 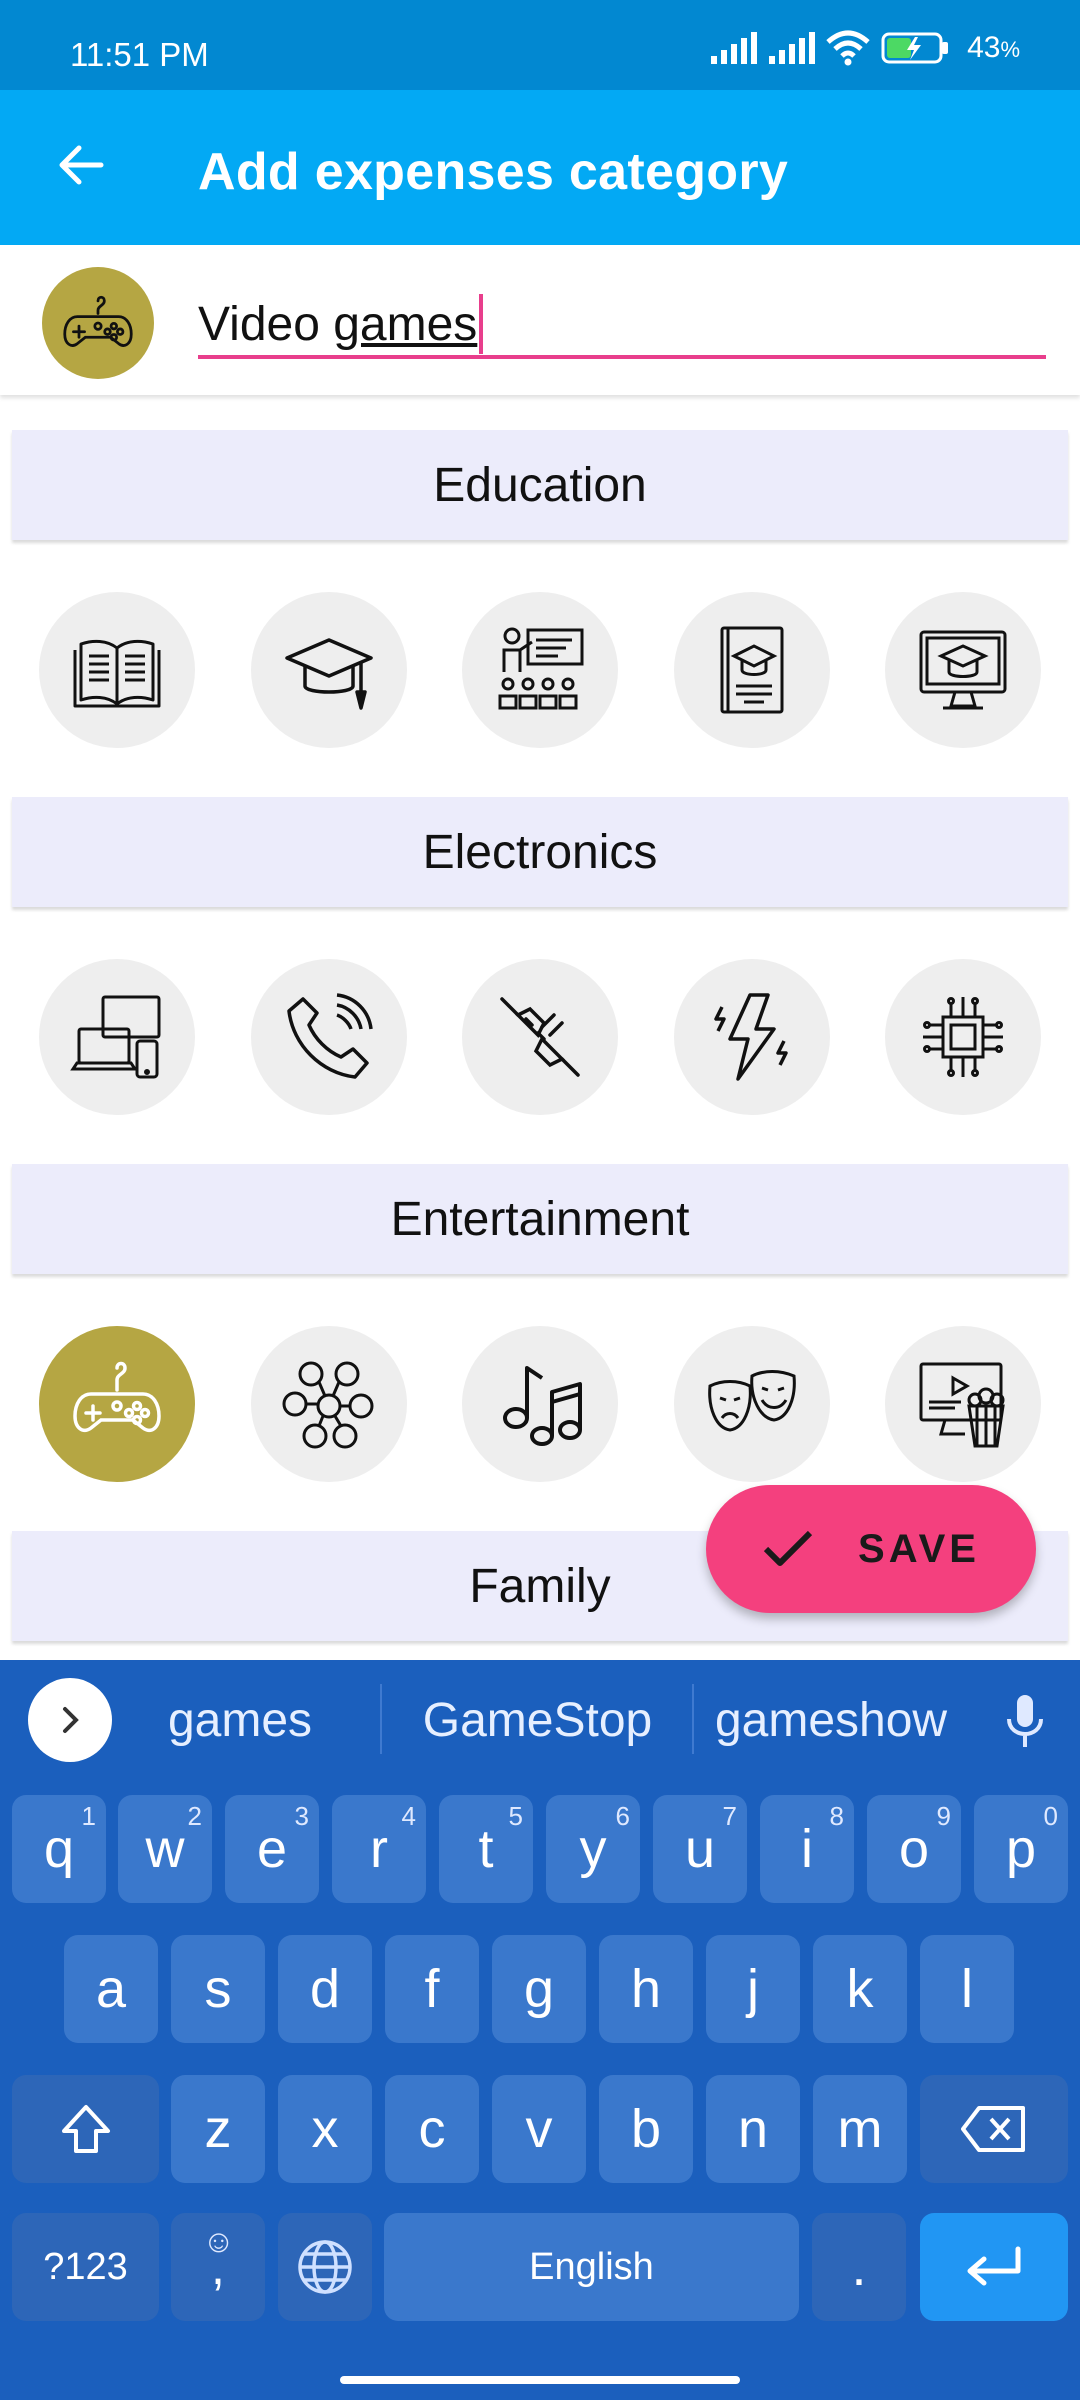 I want to click on devices-icon, so click(x=115, y=1037).